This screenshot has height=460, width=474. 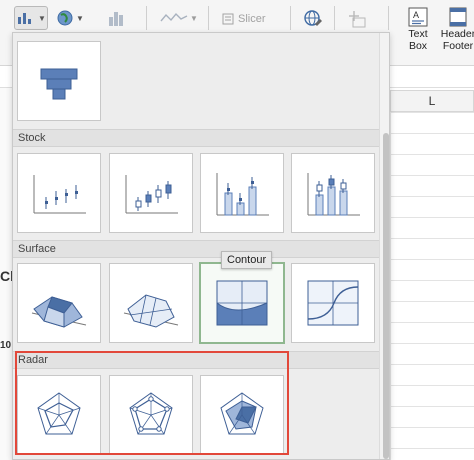 I want to click on link-globe-icon, so click(x=313, y=18).